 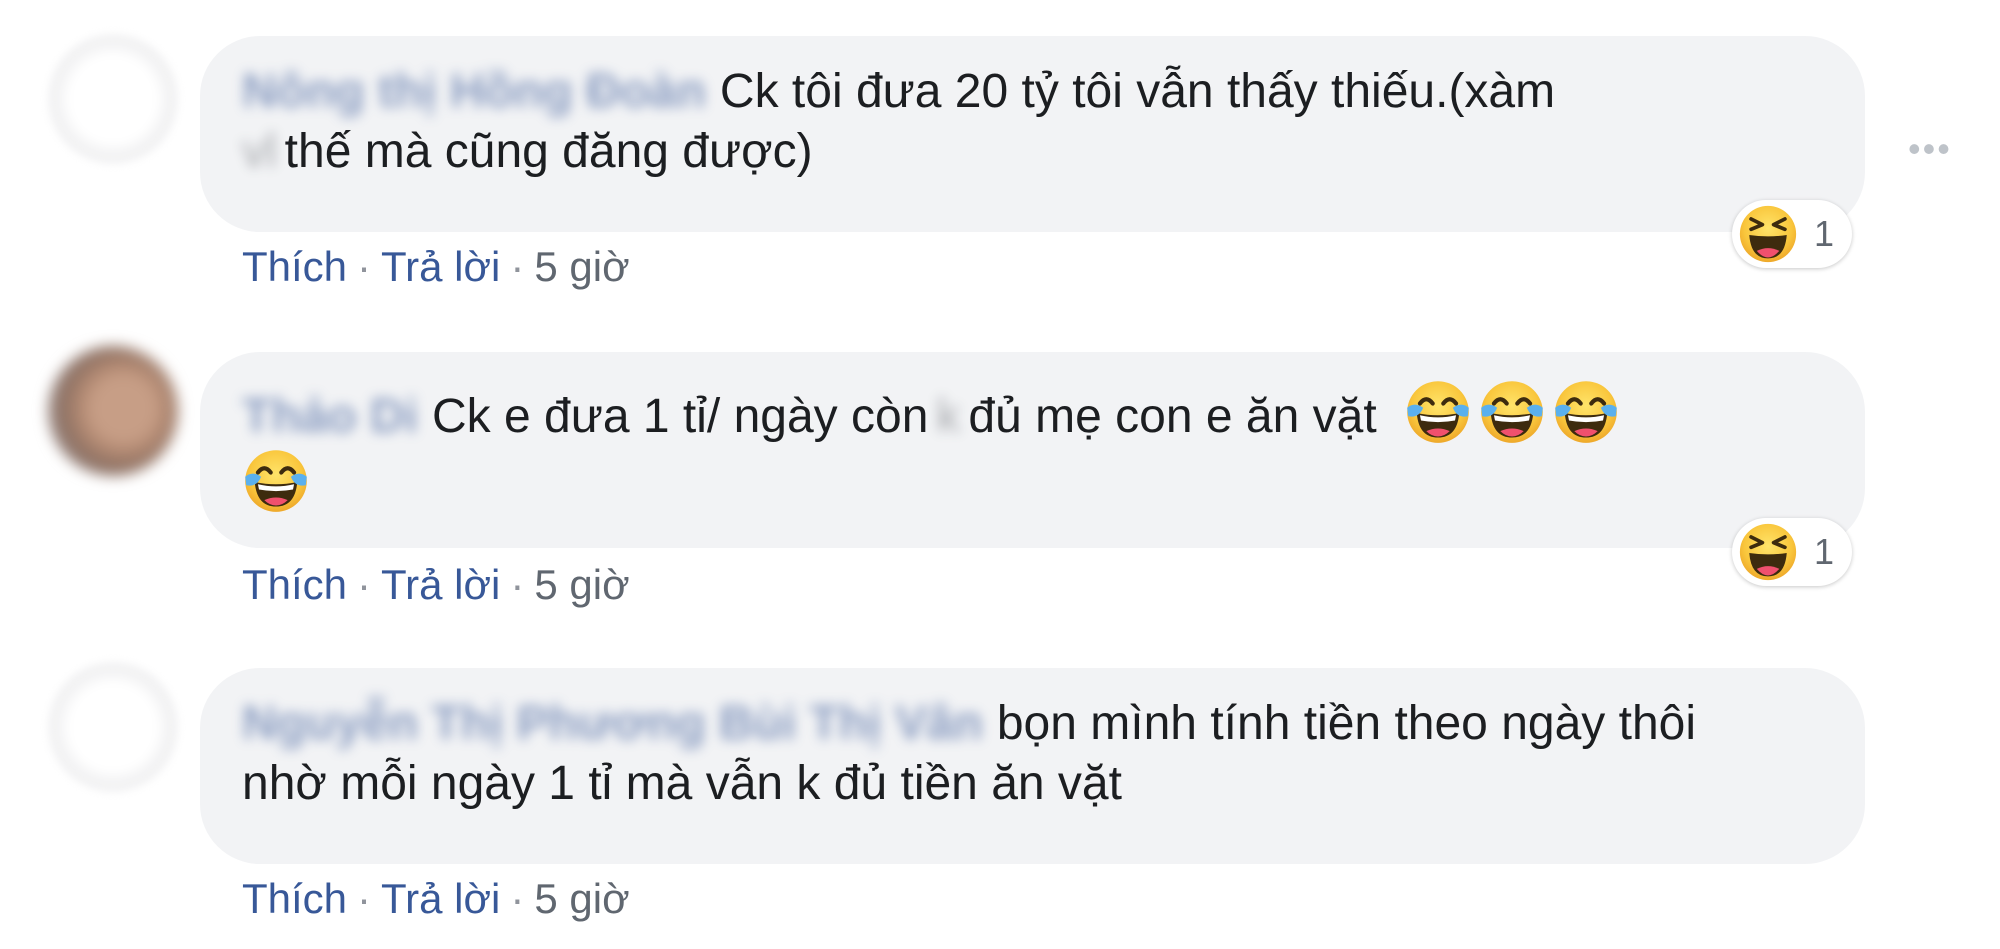 I want to click on comment-author: Thảo Di, so click(x=330, y=417).